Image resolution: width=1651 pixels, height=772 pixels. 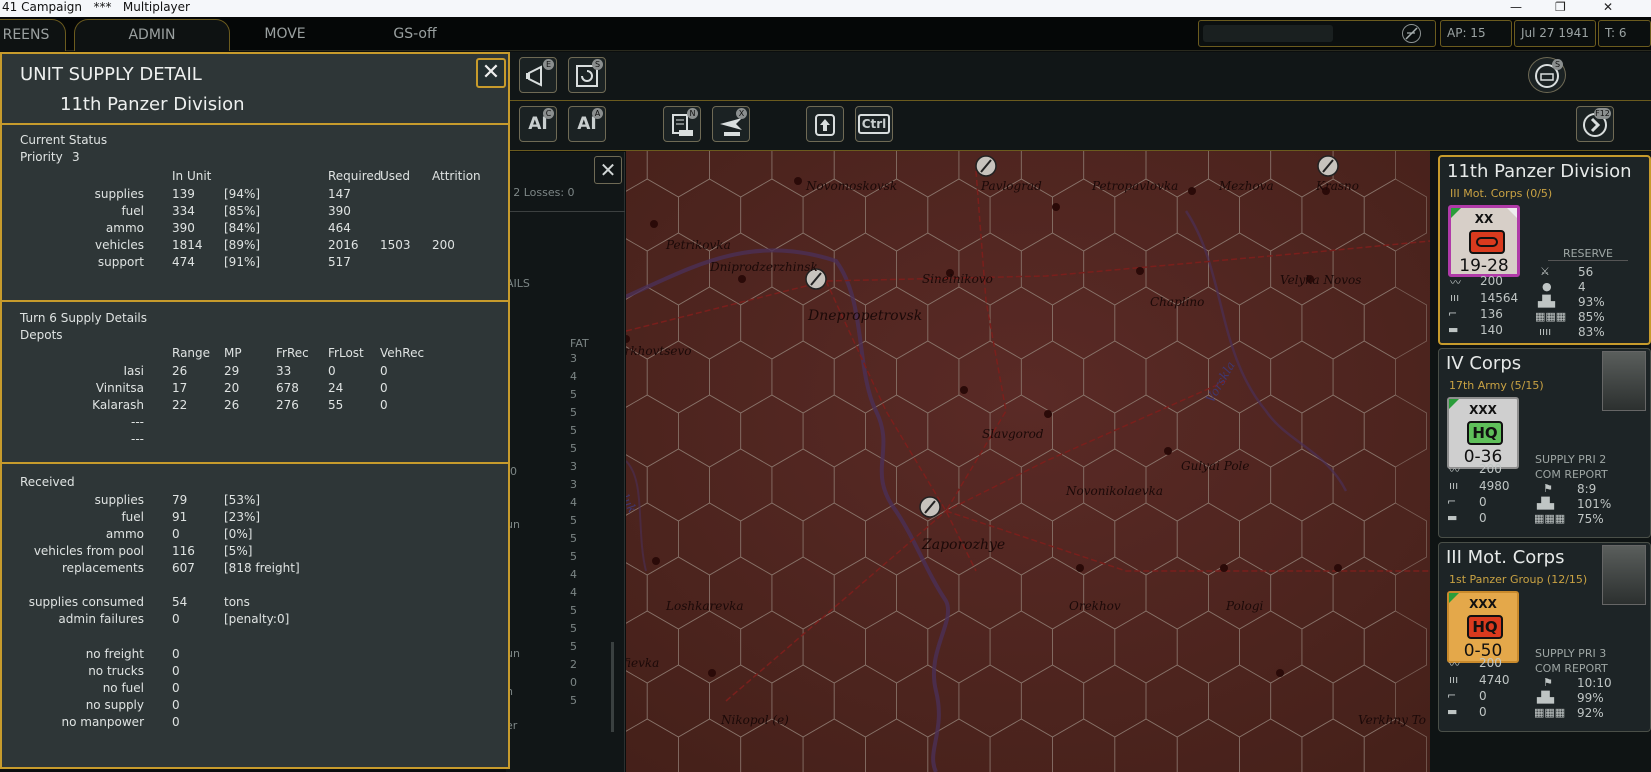 I want to click on column-header: Range, so click(x=191, y=353).